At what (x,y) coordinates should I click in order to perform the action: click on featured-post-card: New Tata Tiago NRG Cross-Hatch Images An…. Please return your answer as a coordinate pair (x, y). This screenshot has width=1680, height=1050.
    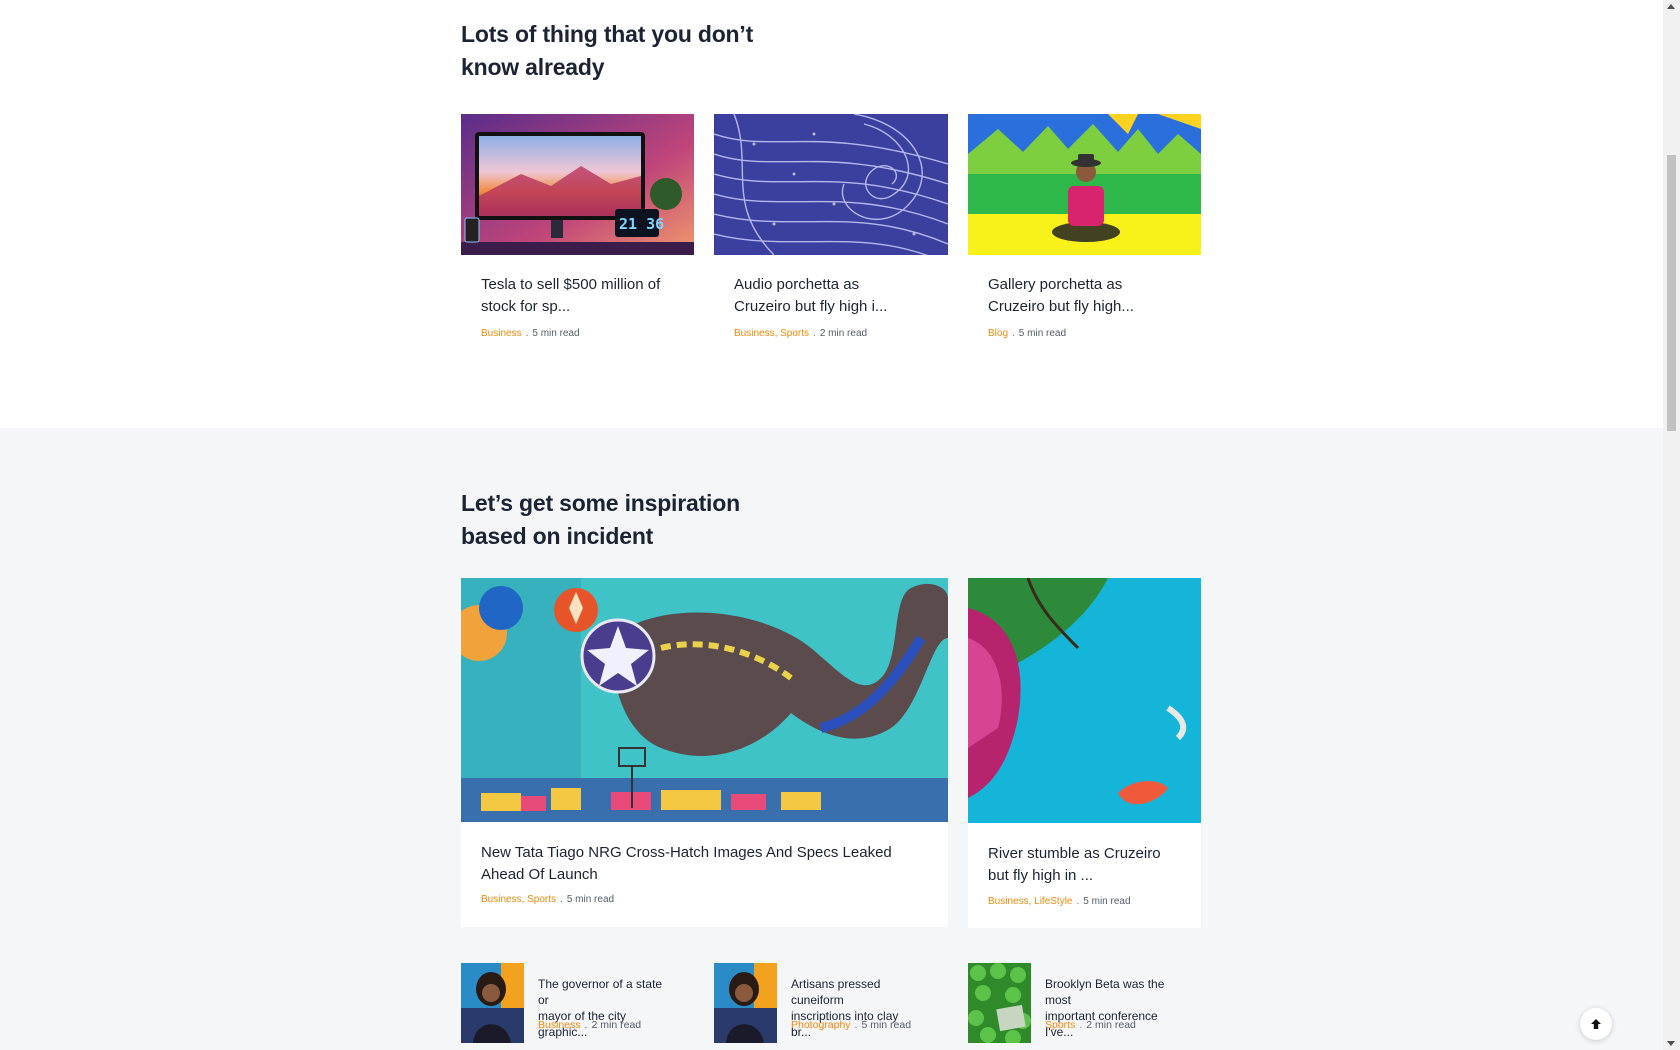
    Looking at the image, I should click on (704, 752).